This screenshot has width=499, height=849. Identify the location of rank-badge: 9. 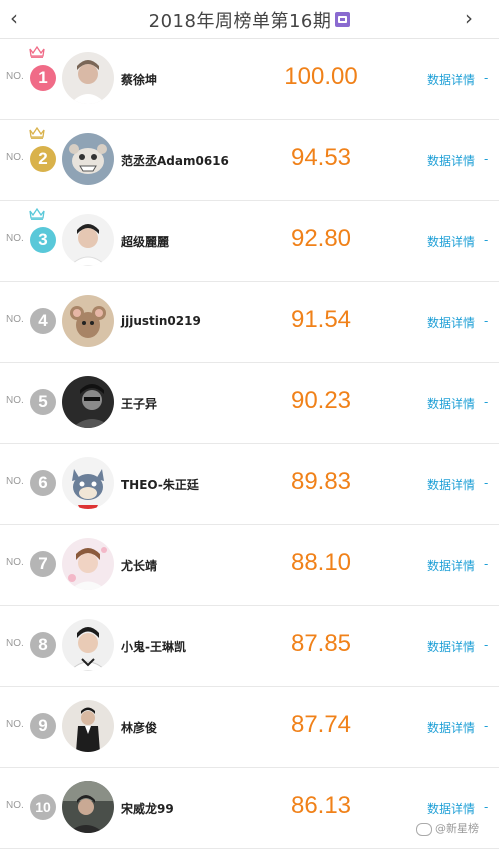
(43, 726).